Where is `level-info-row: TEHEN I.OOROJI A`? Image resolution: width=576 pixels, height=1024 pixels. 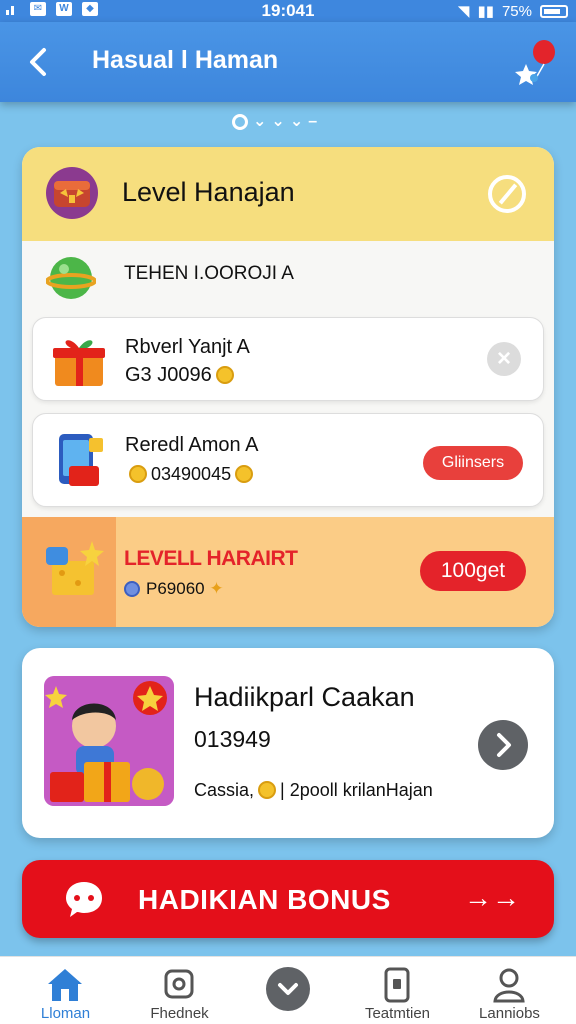 level-info-row: TEHEN I.OOROJI A is located at coordinates (288, 279).